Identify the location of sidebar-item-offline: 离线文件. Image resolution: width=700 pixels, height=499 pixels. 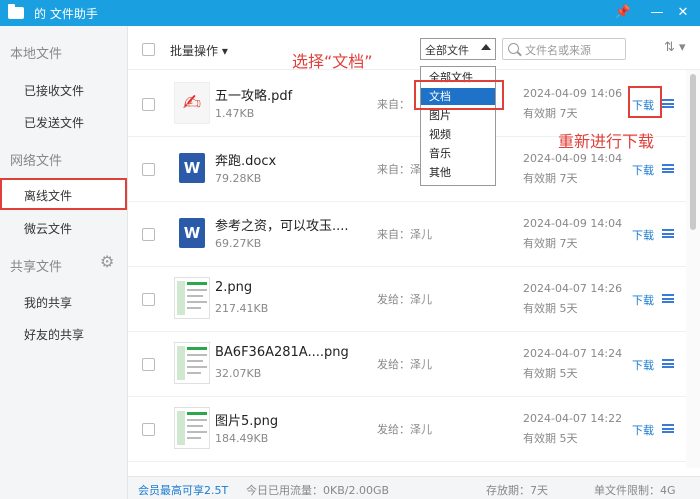
(48, 195).